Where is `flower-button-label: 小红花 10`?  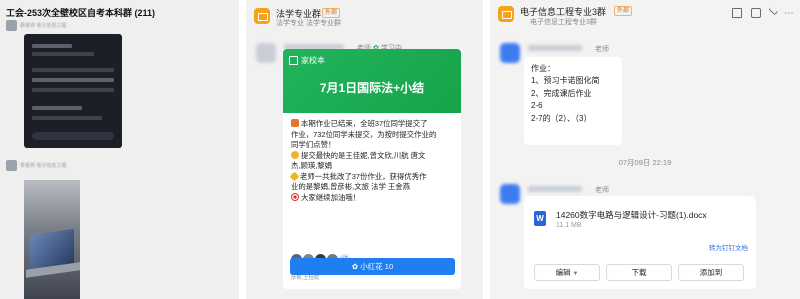 flower-button-label: 小红花 10 is located at coordinates (377, 266).